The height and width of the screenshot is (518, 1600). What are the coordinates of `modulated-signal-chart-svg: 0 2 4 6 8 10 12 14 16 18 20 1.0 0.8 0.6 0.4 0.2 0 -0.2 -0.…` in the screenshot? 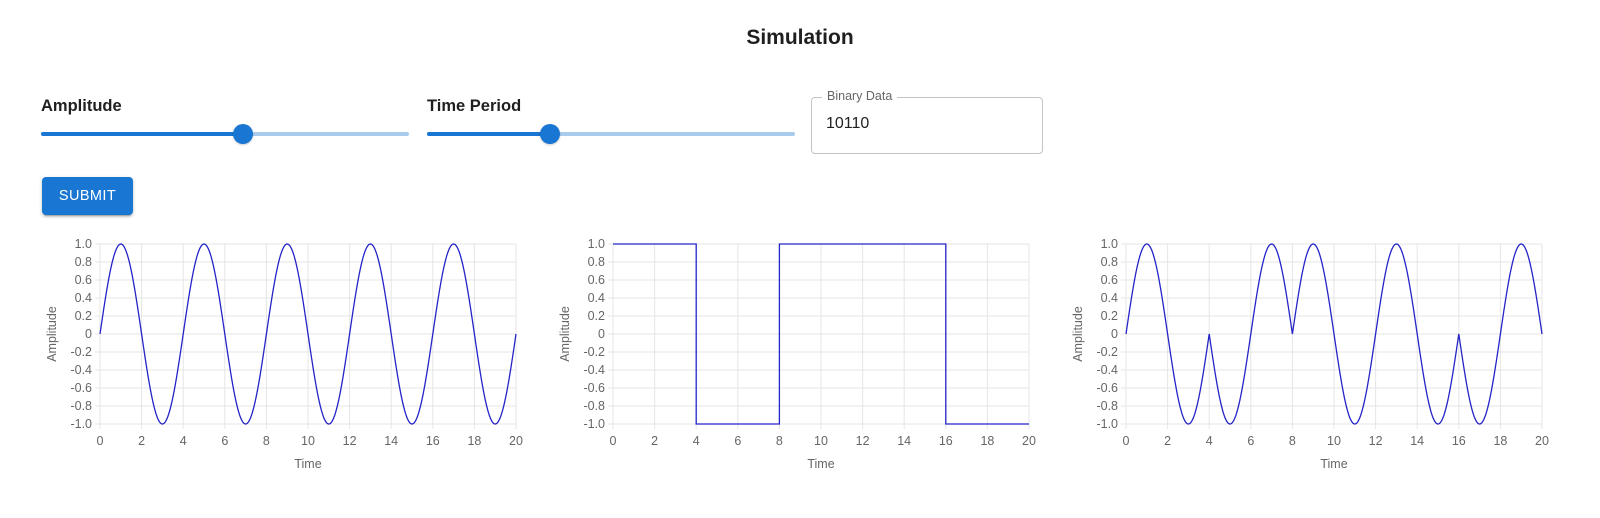 It's located at (1310, 354).